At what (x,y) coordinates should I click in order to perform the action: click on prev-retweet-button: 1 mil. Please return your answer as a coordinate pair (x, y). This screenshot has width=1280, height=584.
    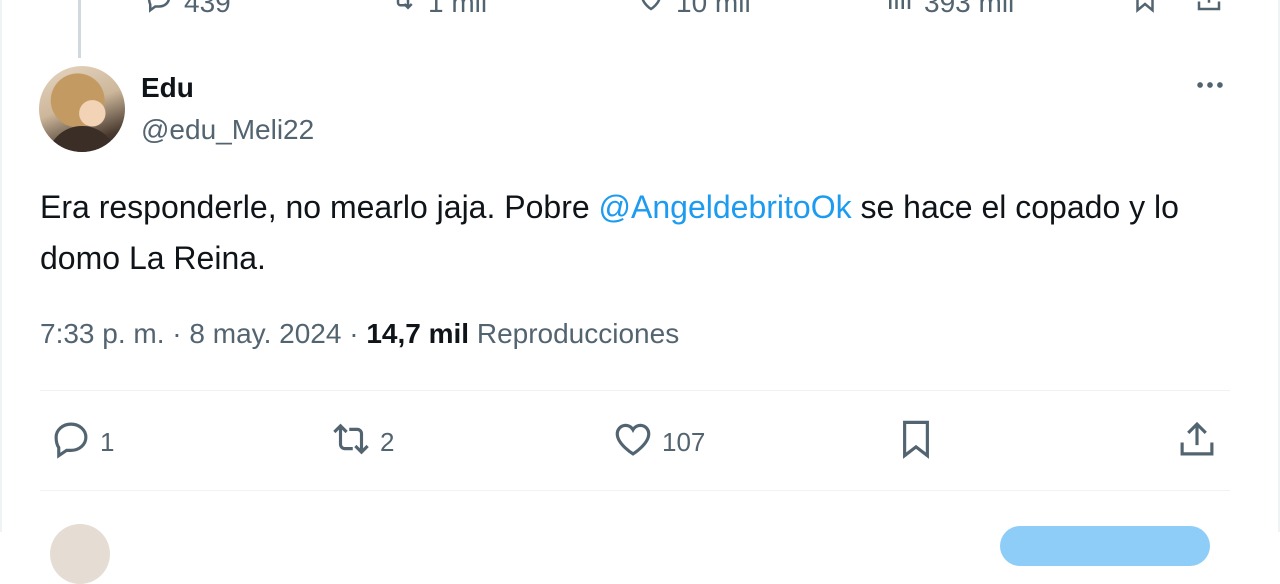
    Looking at the image, I should click on (437, 10).